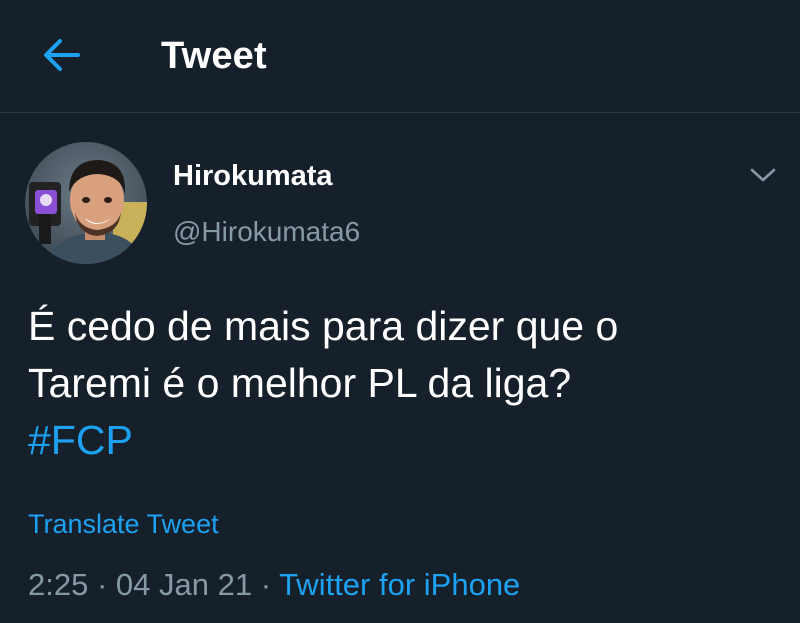 This screenshot has height=623, width=800. I want to click on hashtag-link: #FCP, so click(398, 440).